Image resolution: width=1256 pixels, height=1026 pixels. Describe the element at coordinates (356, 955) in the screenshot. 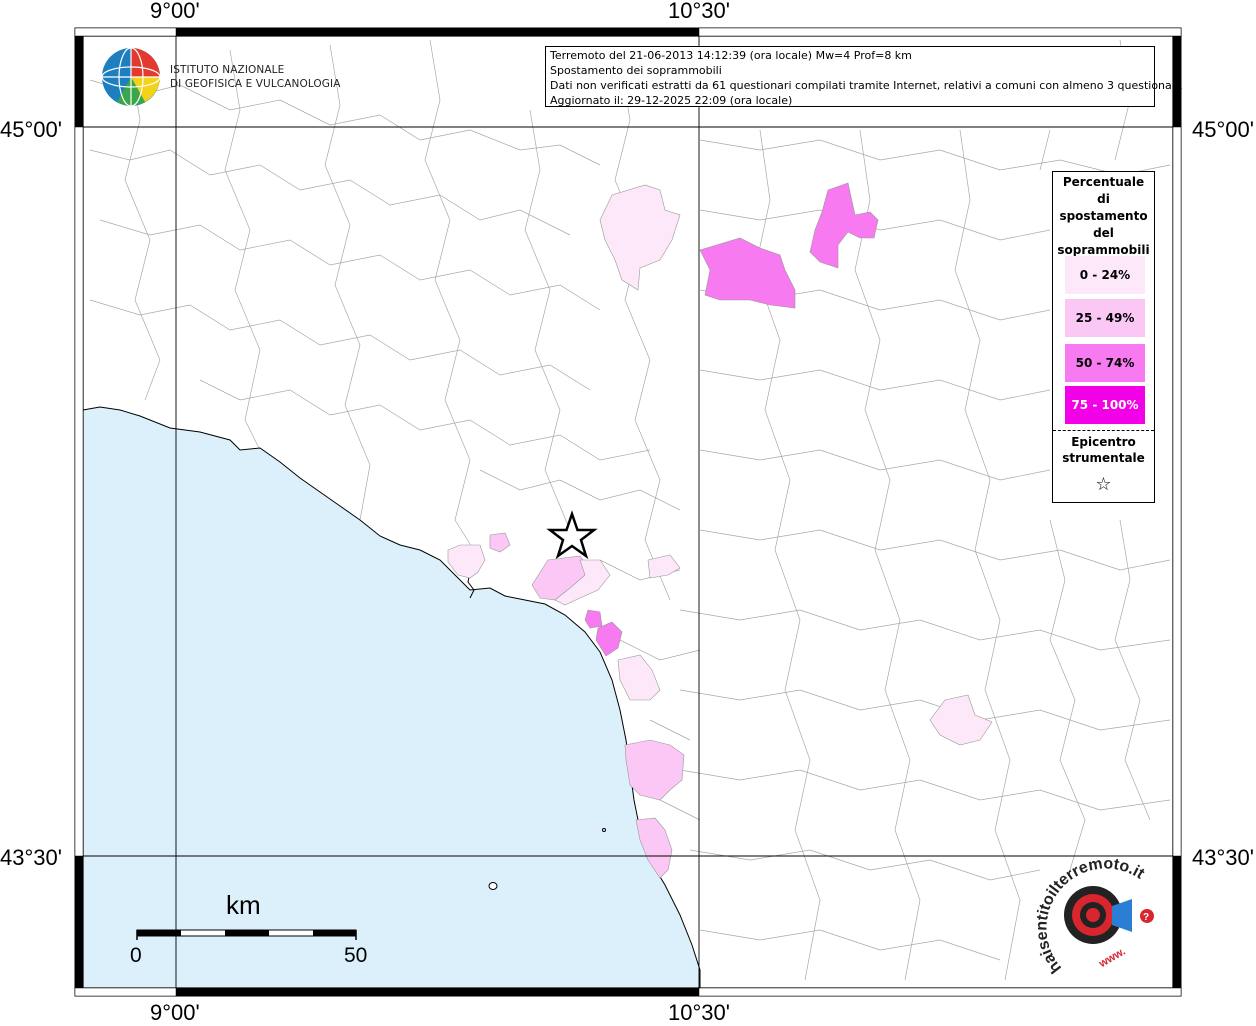

I see `scale-end: 50` at that location.